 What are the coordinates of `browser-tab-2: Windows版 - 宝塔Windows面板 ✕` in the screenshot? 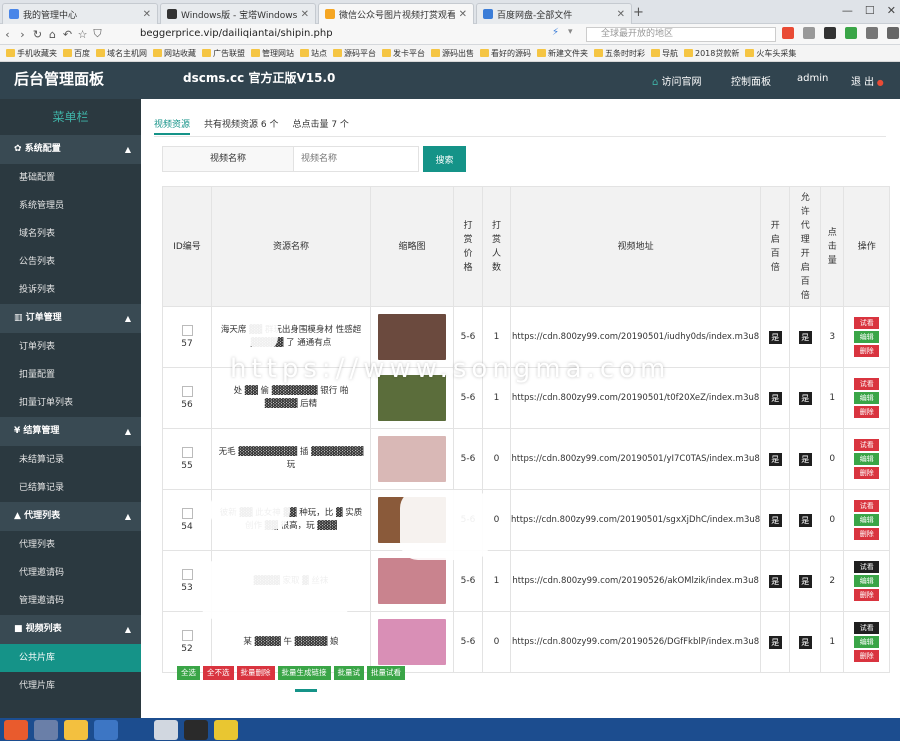 It's located at (238, 13).